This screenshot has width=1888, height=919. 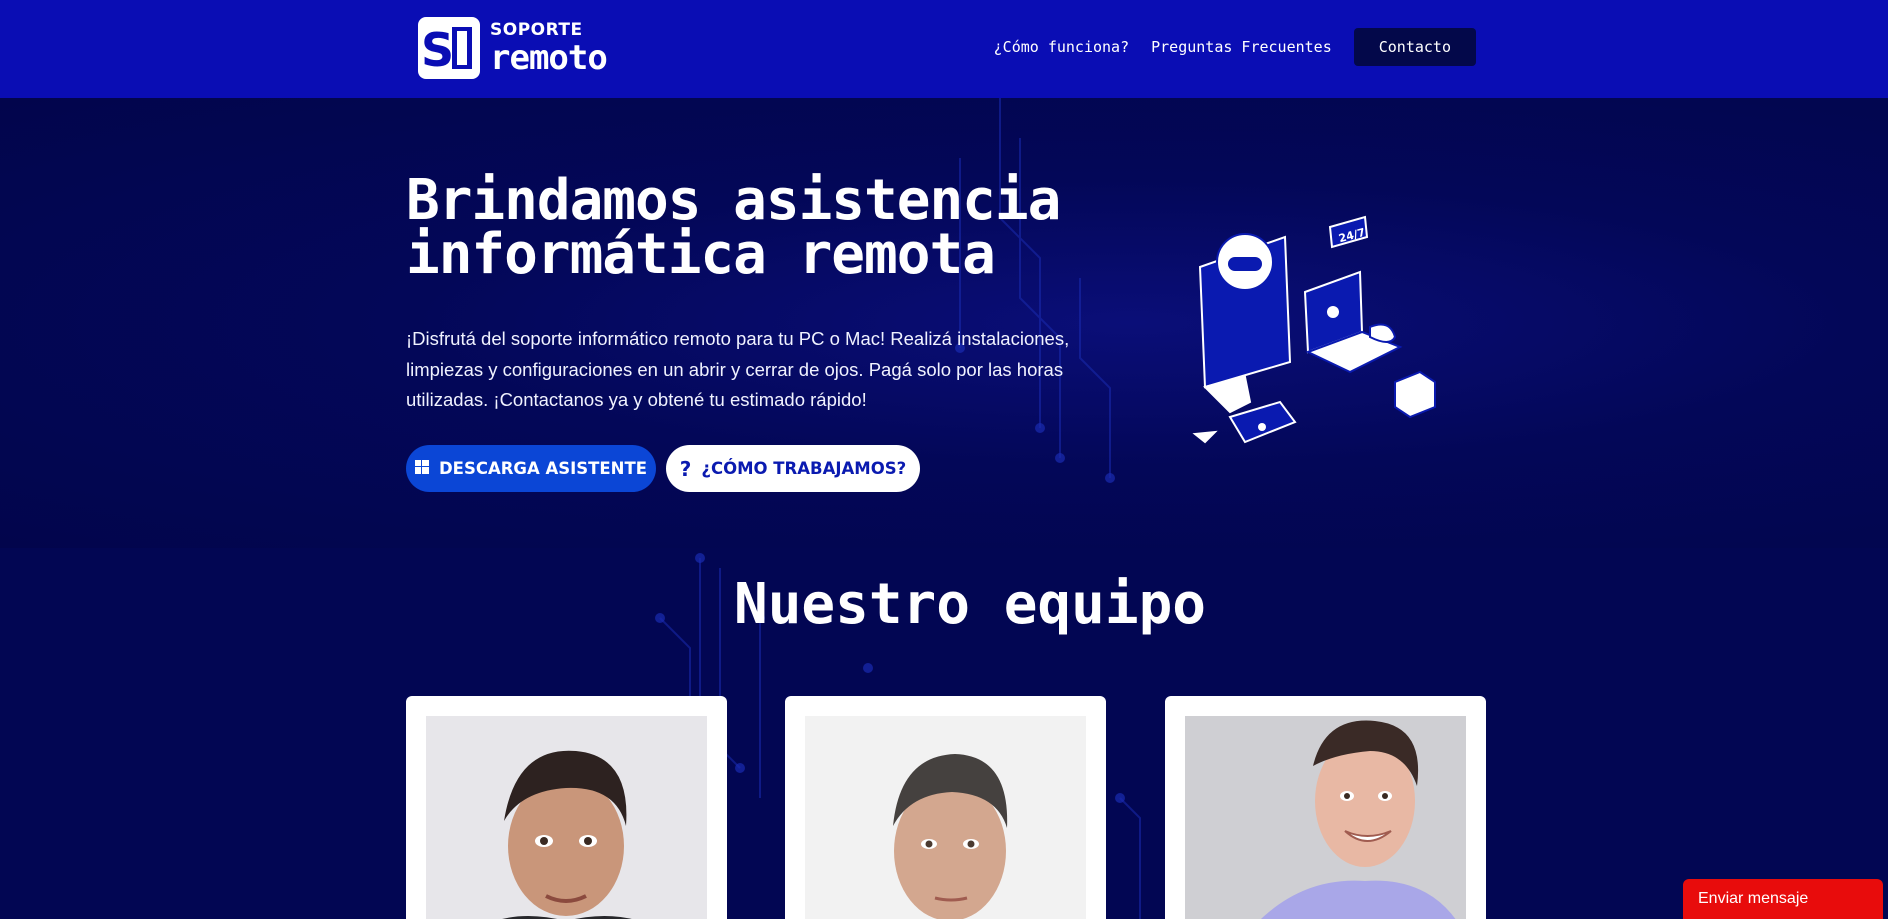 I want to click on logo-link: S SOPORTE remoto, so click(x=523, y=48).